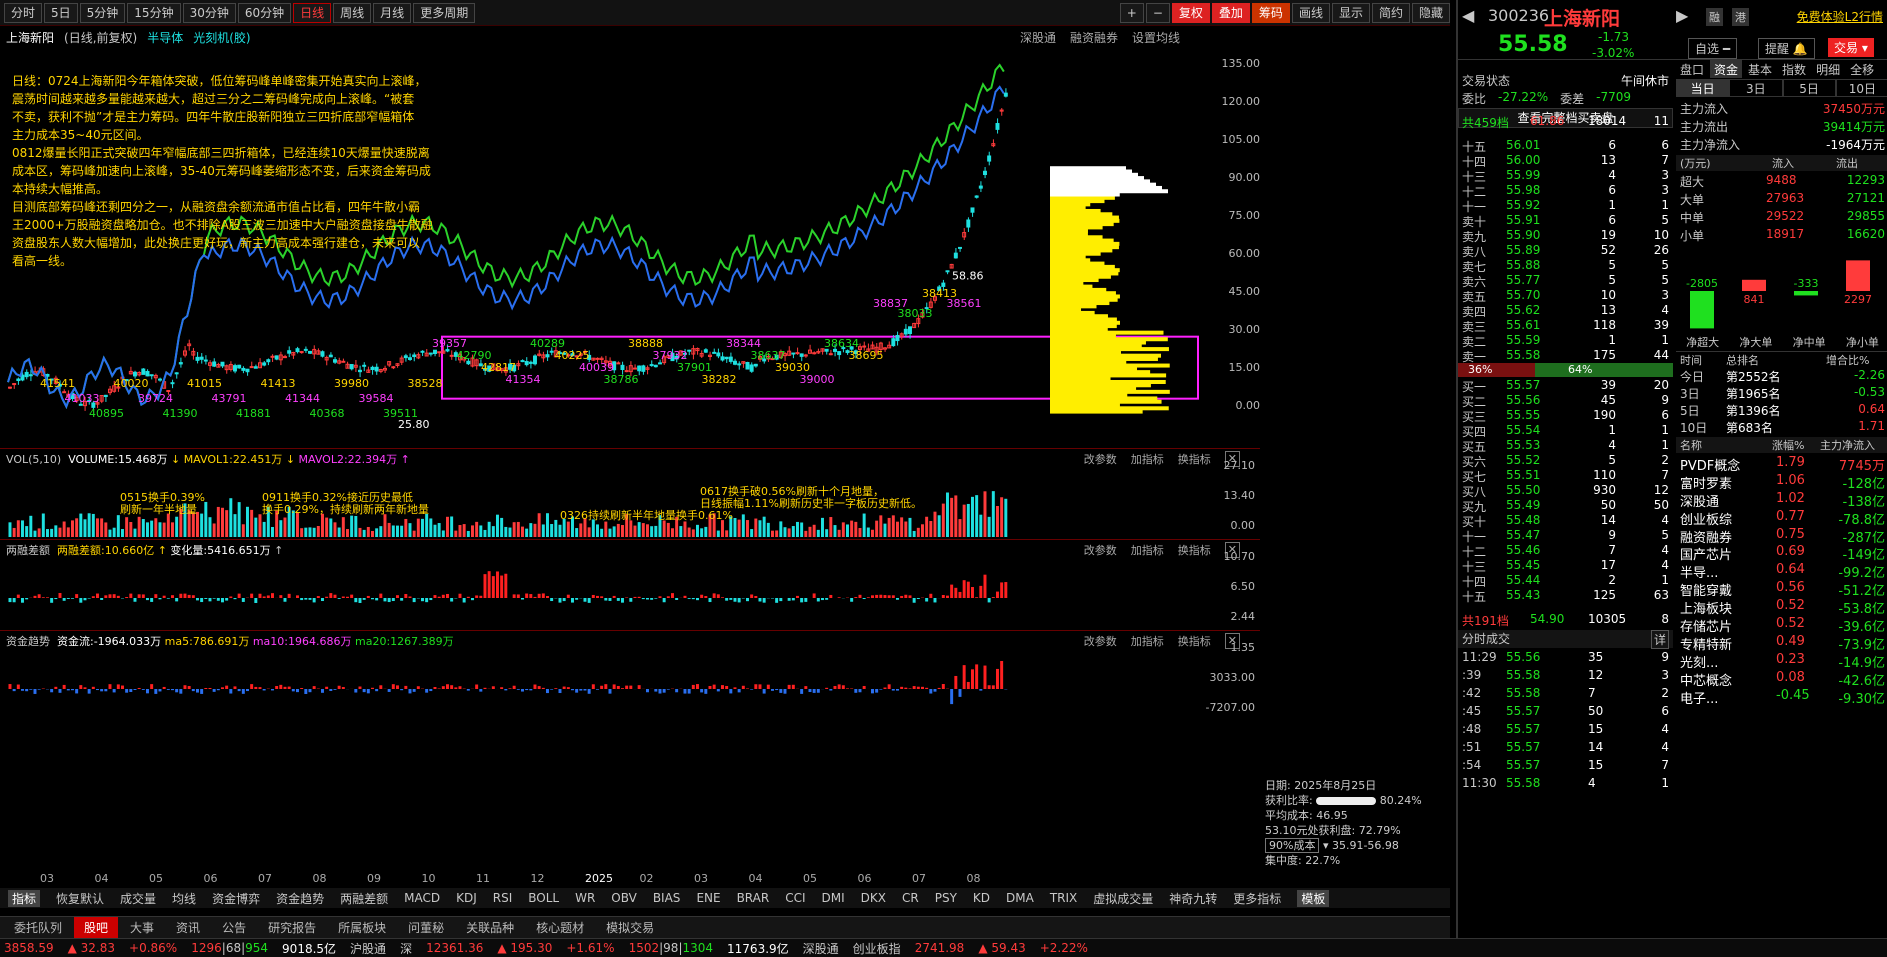 The width and height of the screenshot is (1887, 957). Describe the element at coordinates (142, 927) in the screenshot. I see `bottom-tab-2: 大事` at that location.